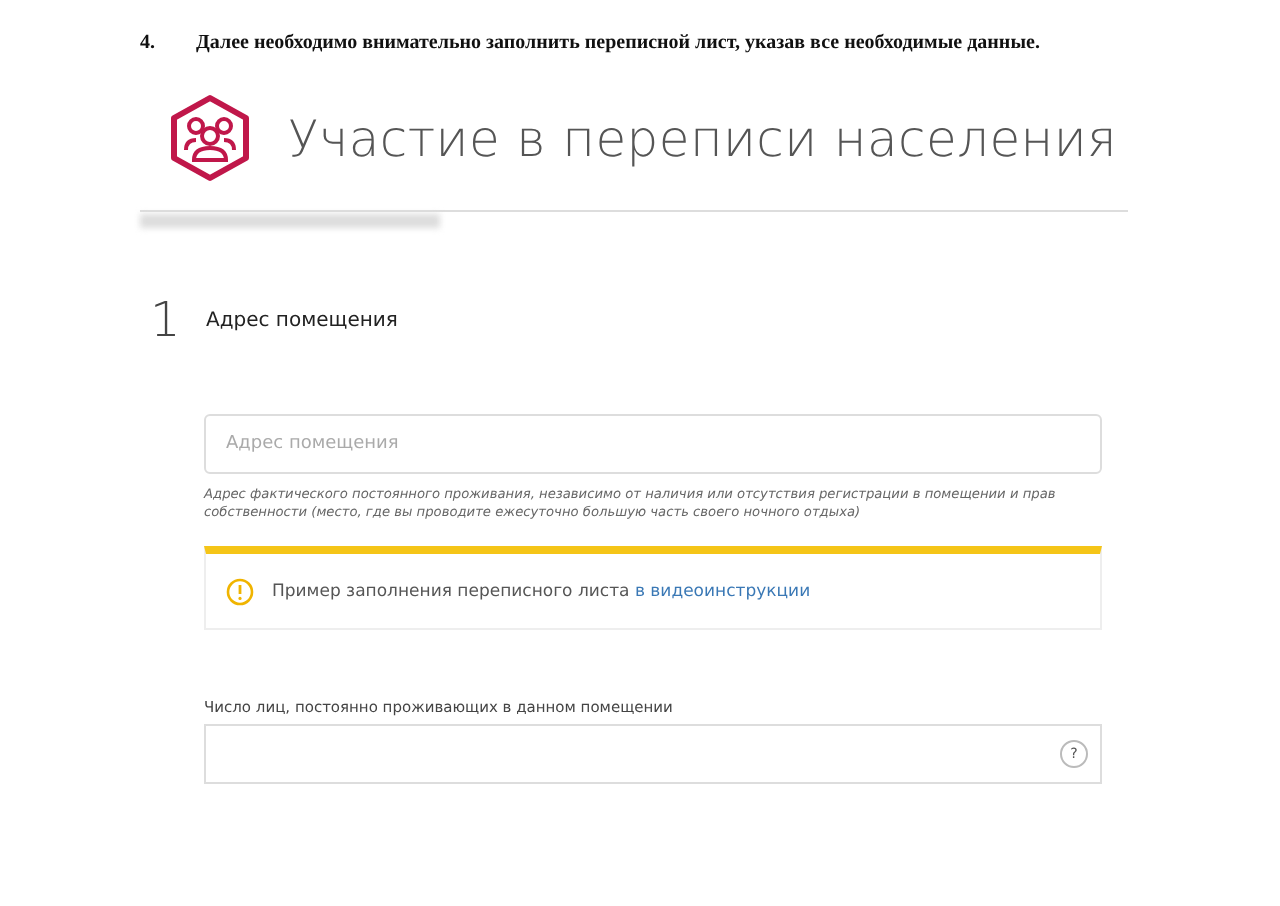 The width and height of the screenshot is (1280, 906). Describe the element at coordinates (722, 591) in the screenshot. I see `video-link: в видеоинструкции` at that location.